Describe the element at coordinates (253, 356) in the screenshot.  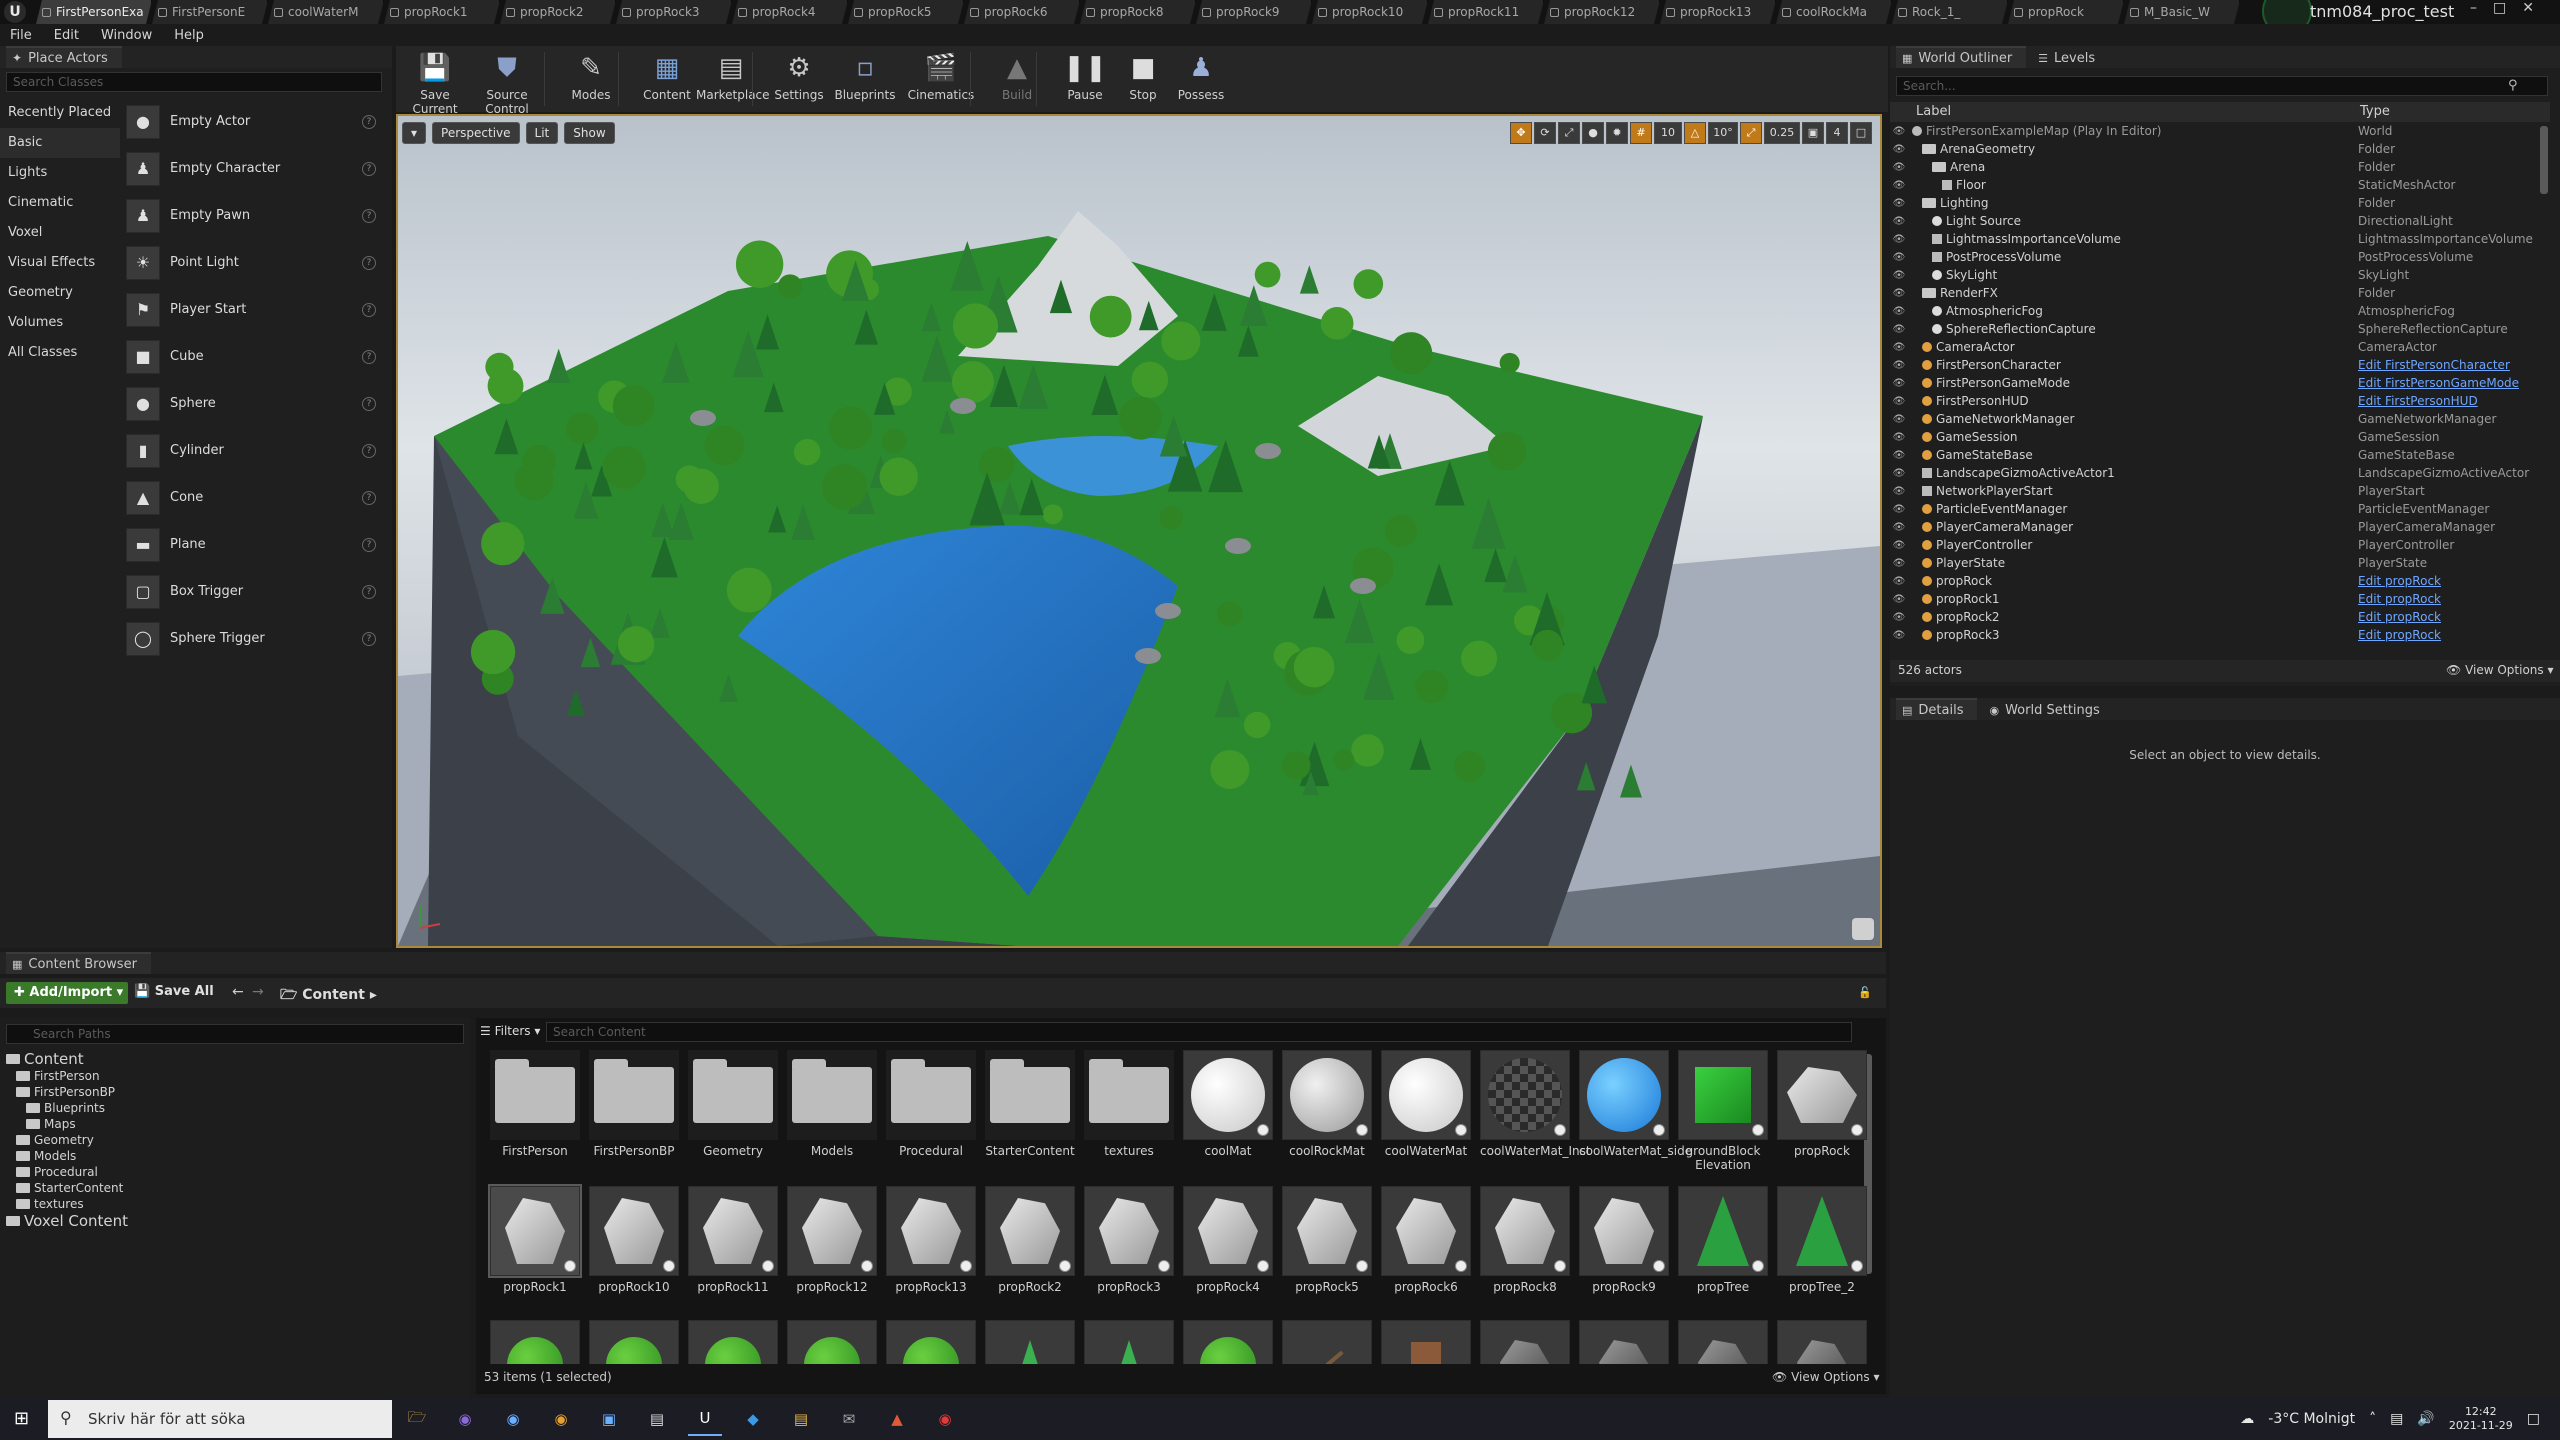
I see `actor-cube: ■ Cube?` at that location.